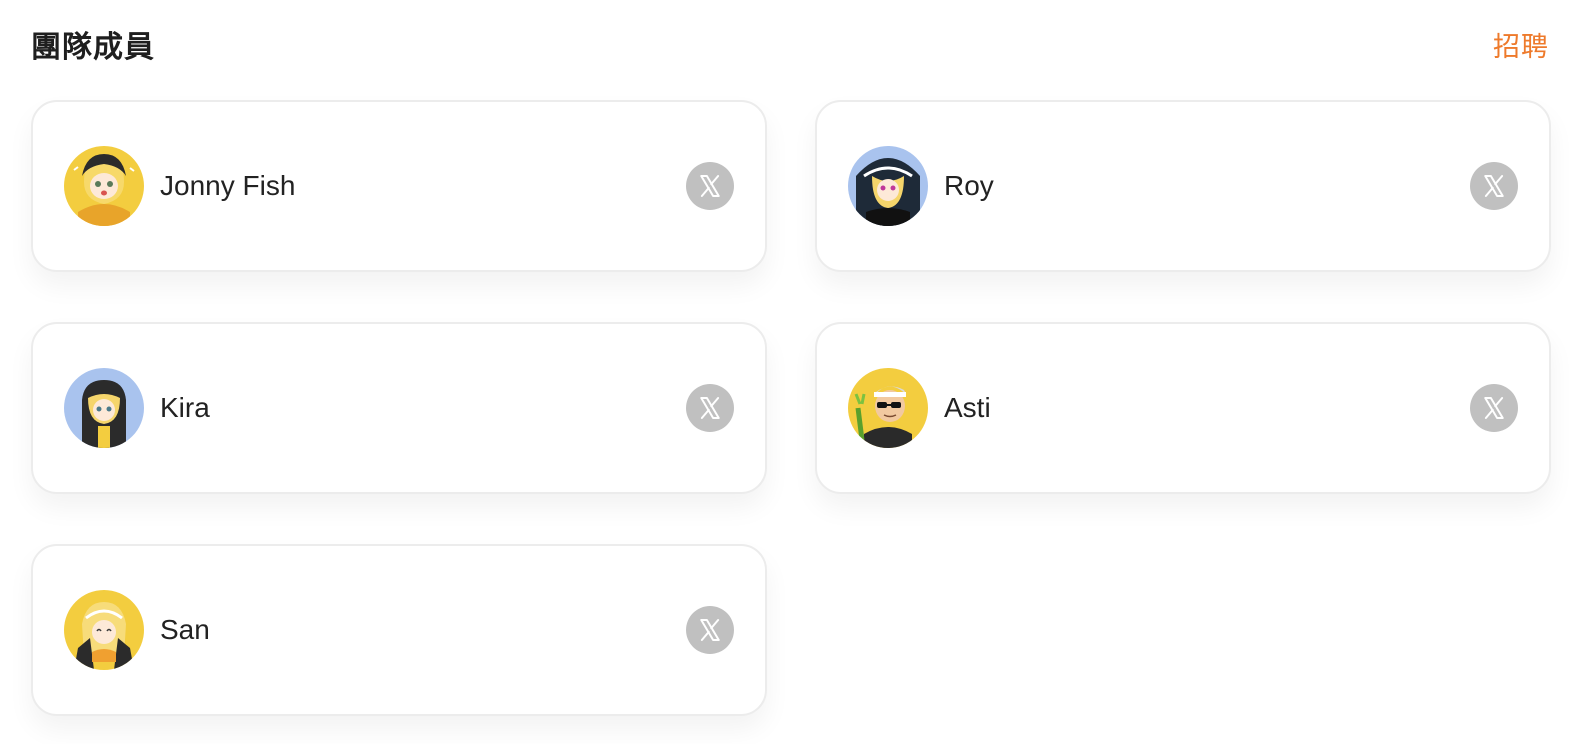 This screenshot has width=1580, height=744. Describe the element at coordinates (969, 185) in the screenshot. I see `member-name: Roy` at that location.